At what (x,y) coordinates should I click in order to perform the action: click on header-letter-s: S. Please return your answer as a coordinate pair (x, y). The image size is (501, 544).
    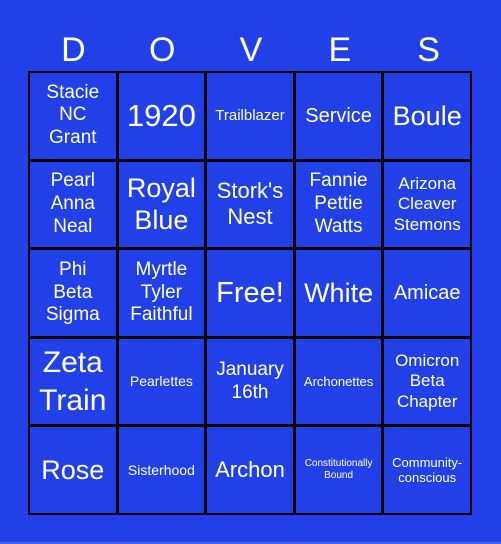
    Looking at the image, I should click on (428, 50).